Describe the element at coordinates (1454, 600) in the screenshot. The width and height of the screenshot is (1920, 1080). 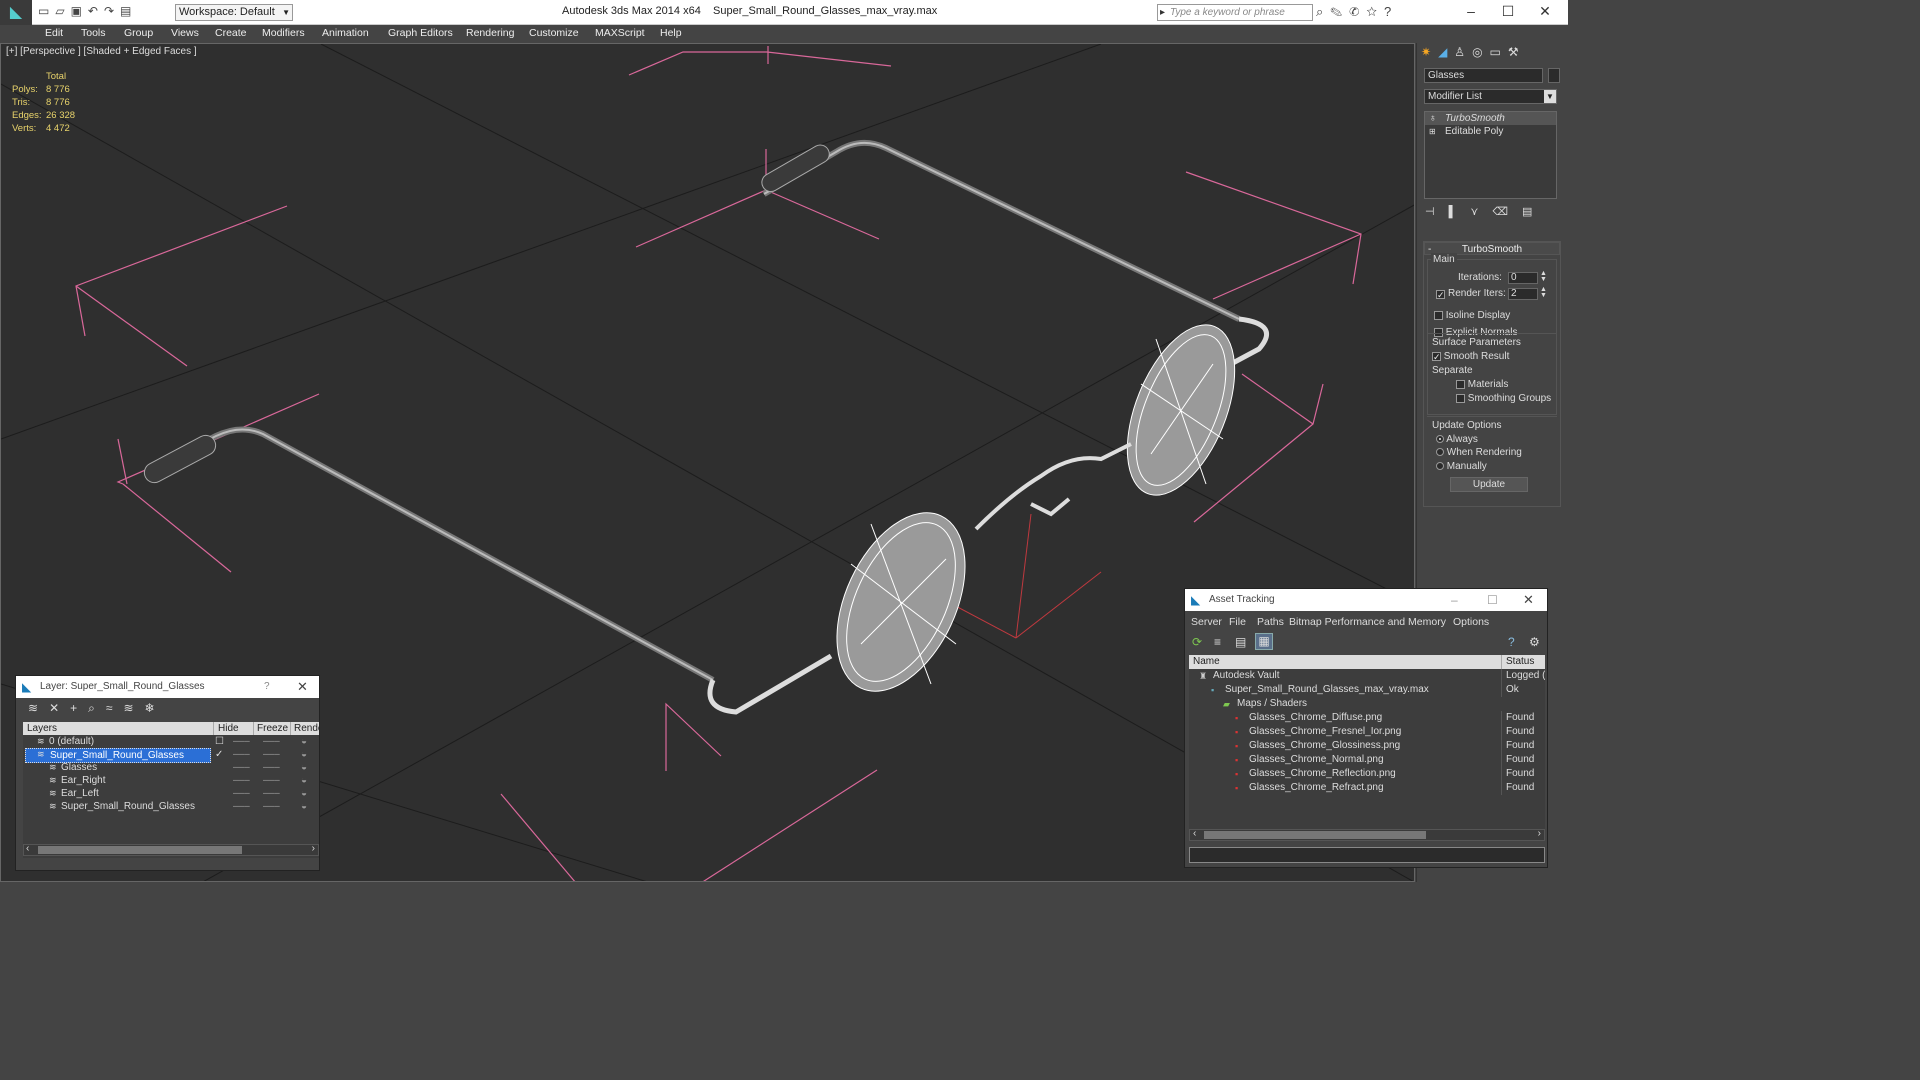
I see `minimize-icon: –` at that location.